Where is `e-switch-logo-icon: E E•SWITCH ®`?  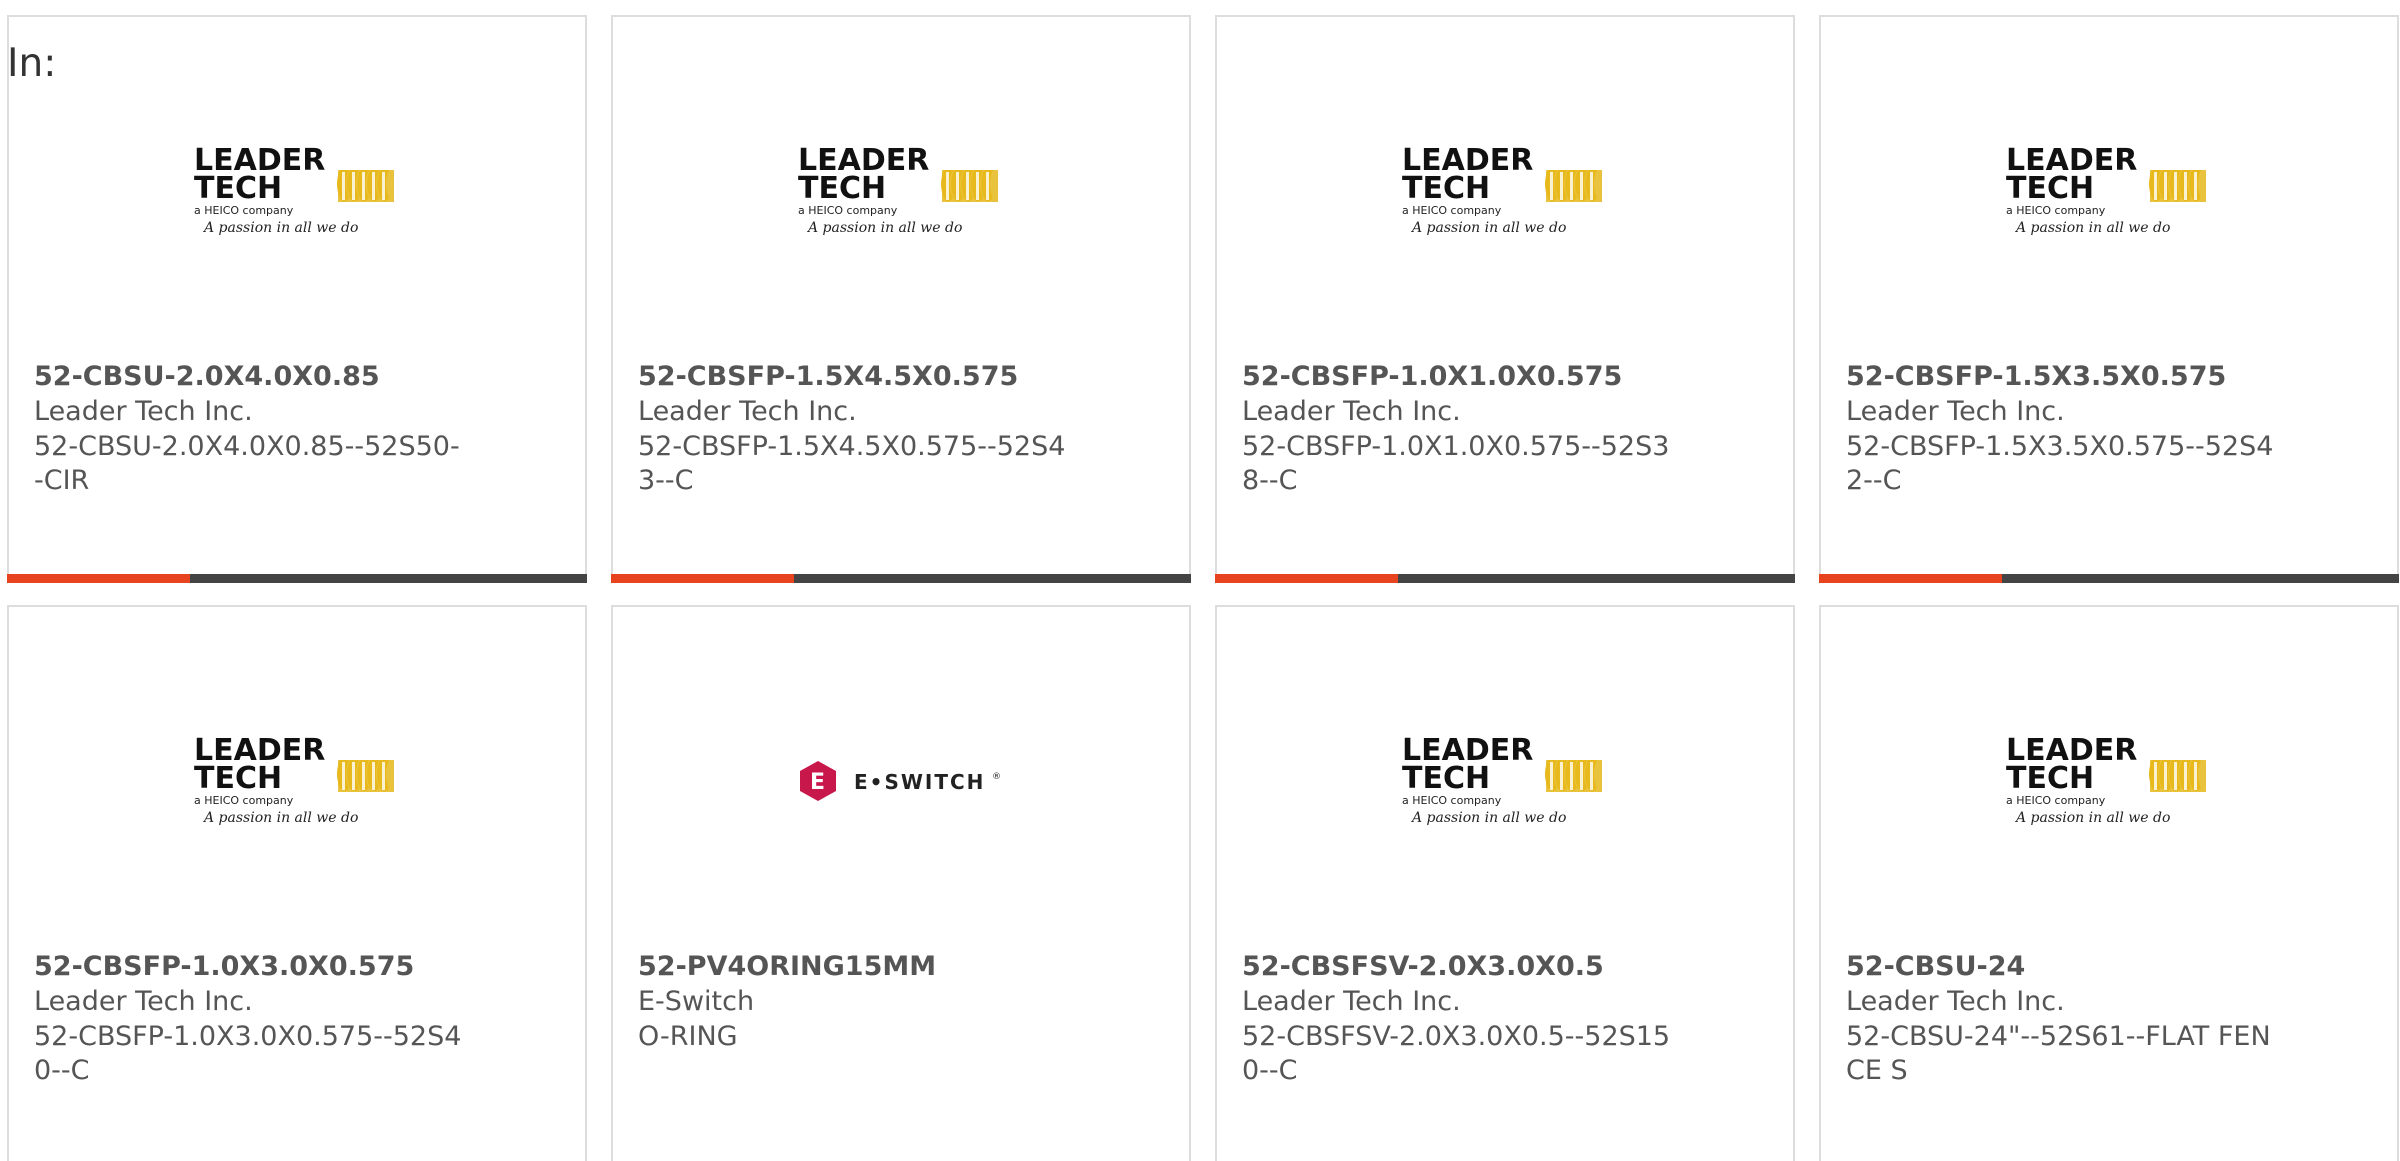 e-switch-logo-icon: E E•SWITCH ® is located at coordinates (900, 781).